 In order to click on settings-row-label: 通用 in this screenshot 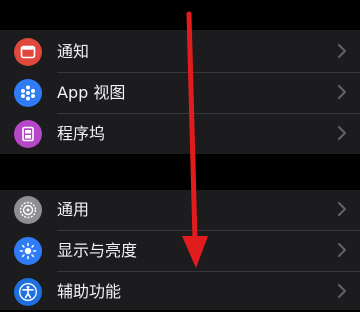, I will do `click(73, 209)`.